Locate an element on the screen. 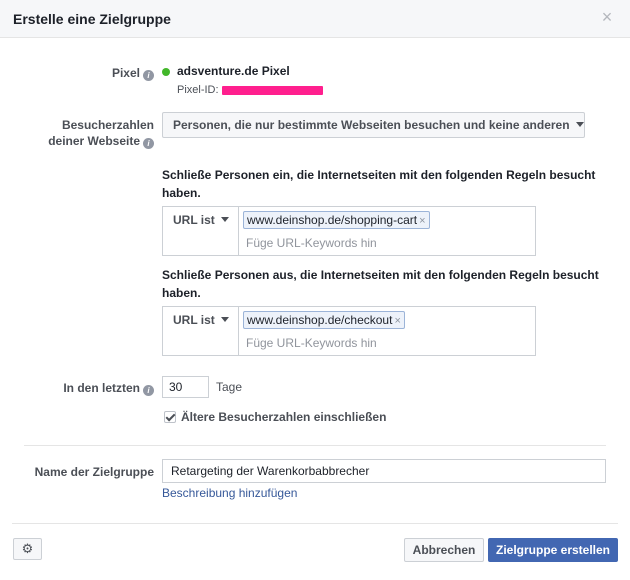 Image resolution: width=630 pixels, height=580 pixels. footer-divider is located at coordinates (315, 523).